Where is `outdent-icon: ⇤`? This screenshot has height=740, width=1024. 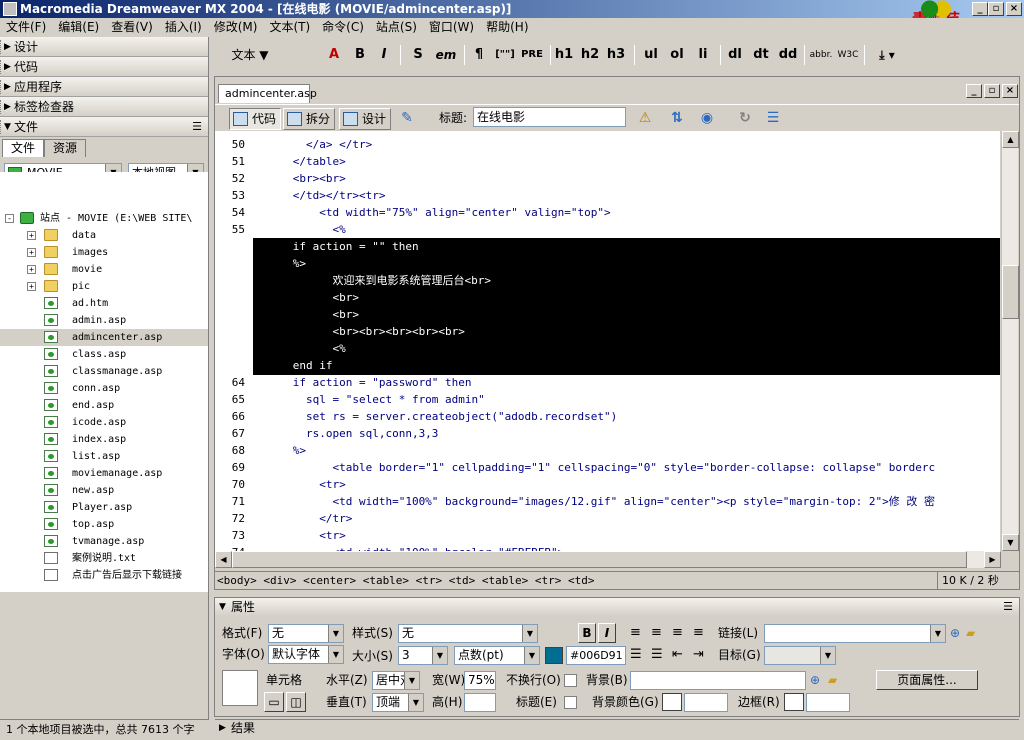
outdent-icon: ⇤ is located at coordinates (677, 655).